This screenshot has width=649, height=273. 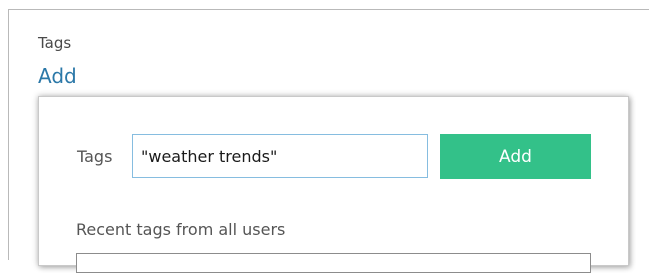 What do you see at coordinates (95, 156) in the screenshot?
I see `tags-label: Tags` at bounding box center [95, 156].